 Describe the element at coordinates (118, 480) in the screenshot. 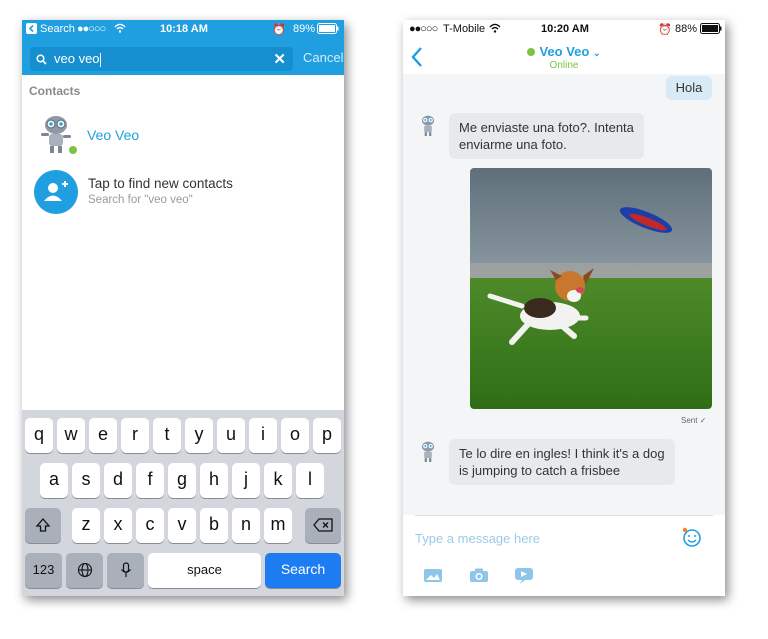

I see `key-d: d` at that location.